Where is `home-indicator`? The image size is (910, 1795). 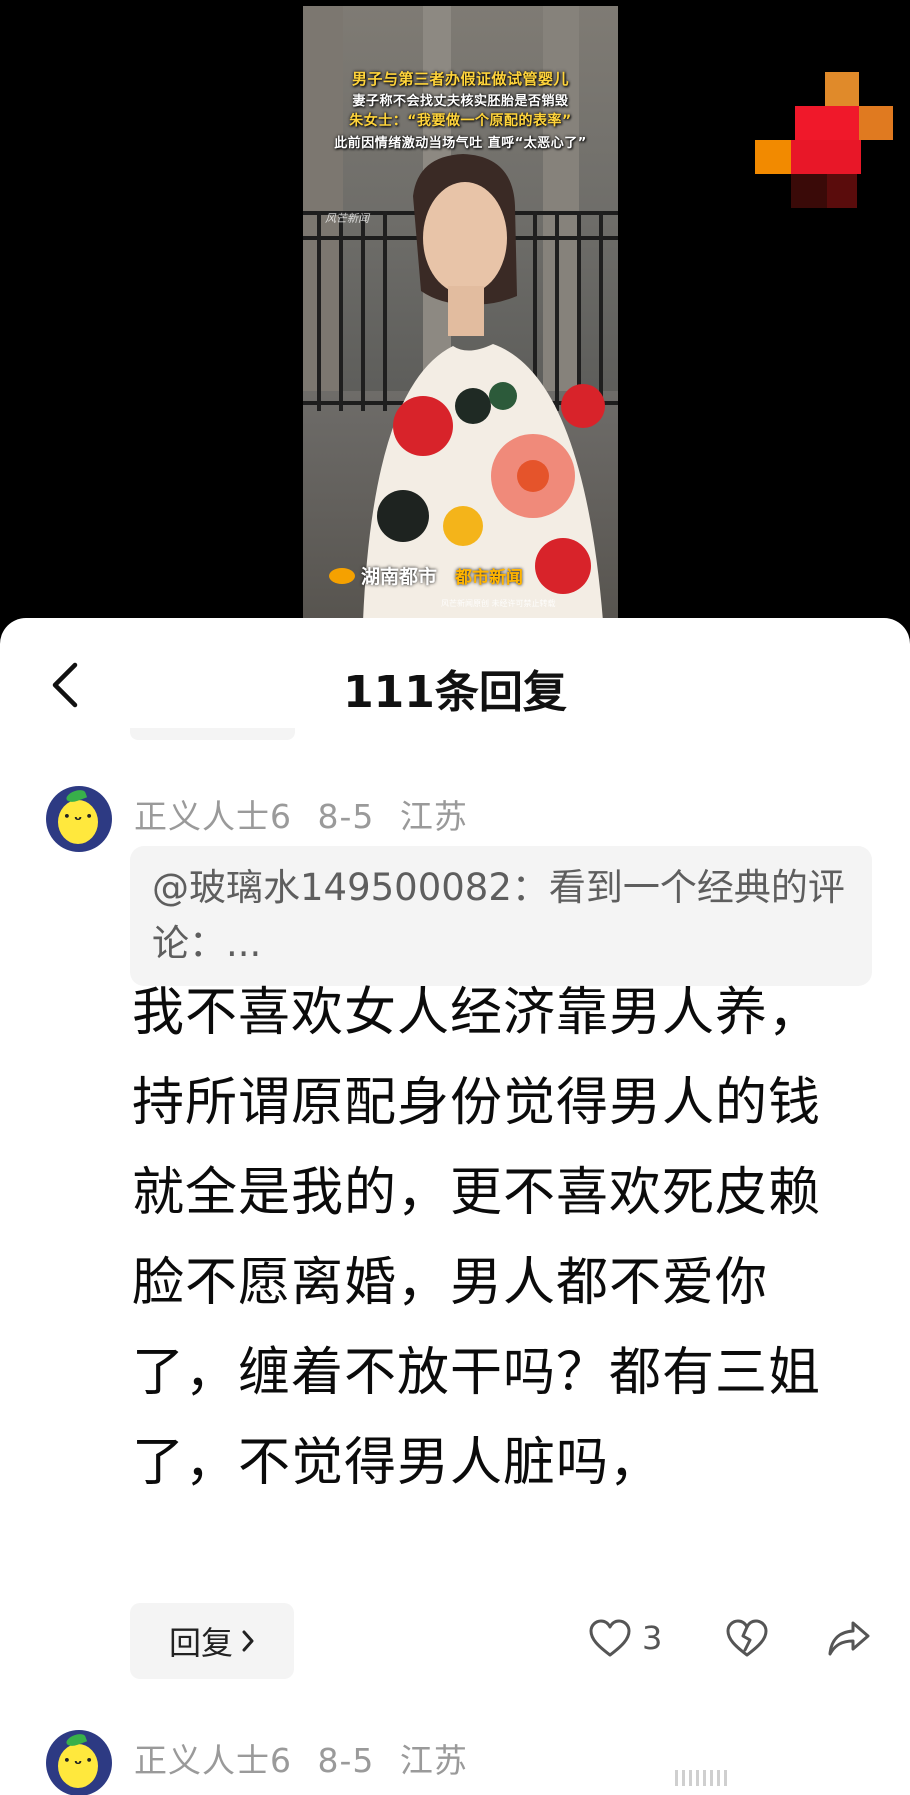
home-indicator is located at coordinates (780, 1778).